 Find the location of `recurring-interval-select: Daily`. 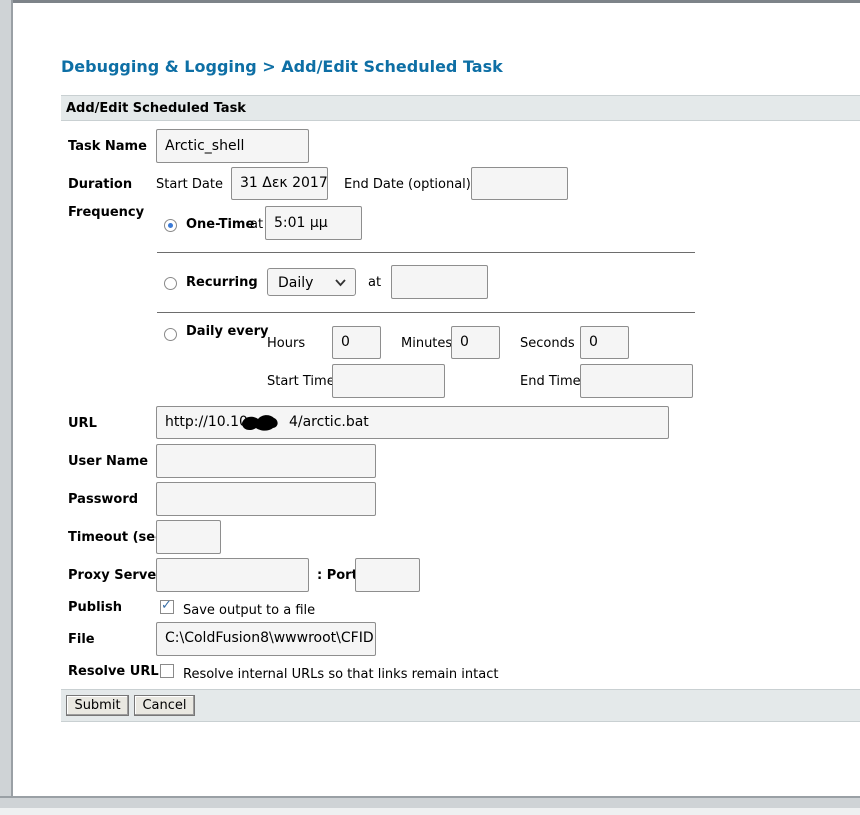

recurring-interval-select: Daily is located at coordinates (311, 282).